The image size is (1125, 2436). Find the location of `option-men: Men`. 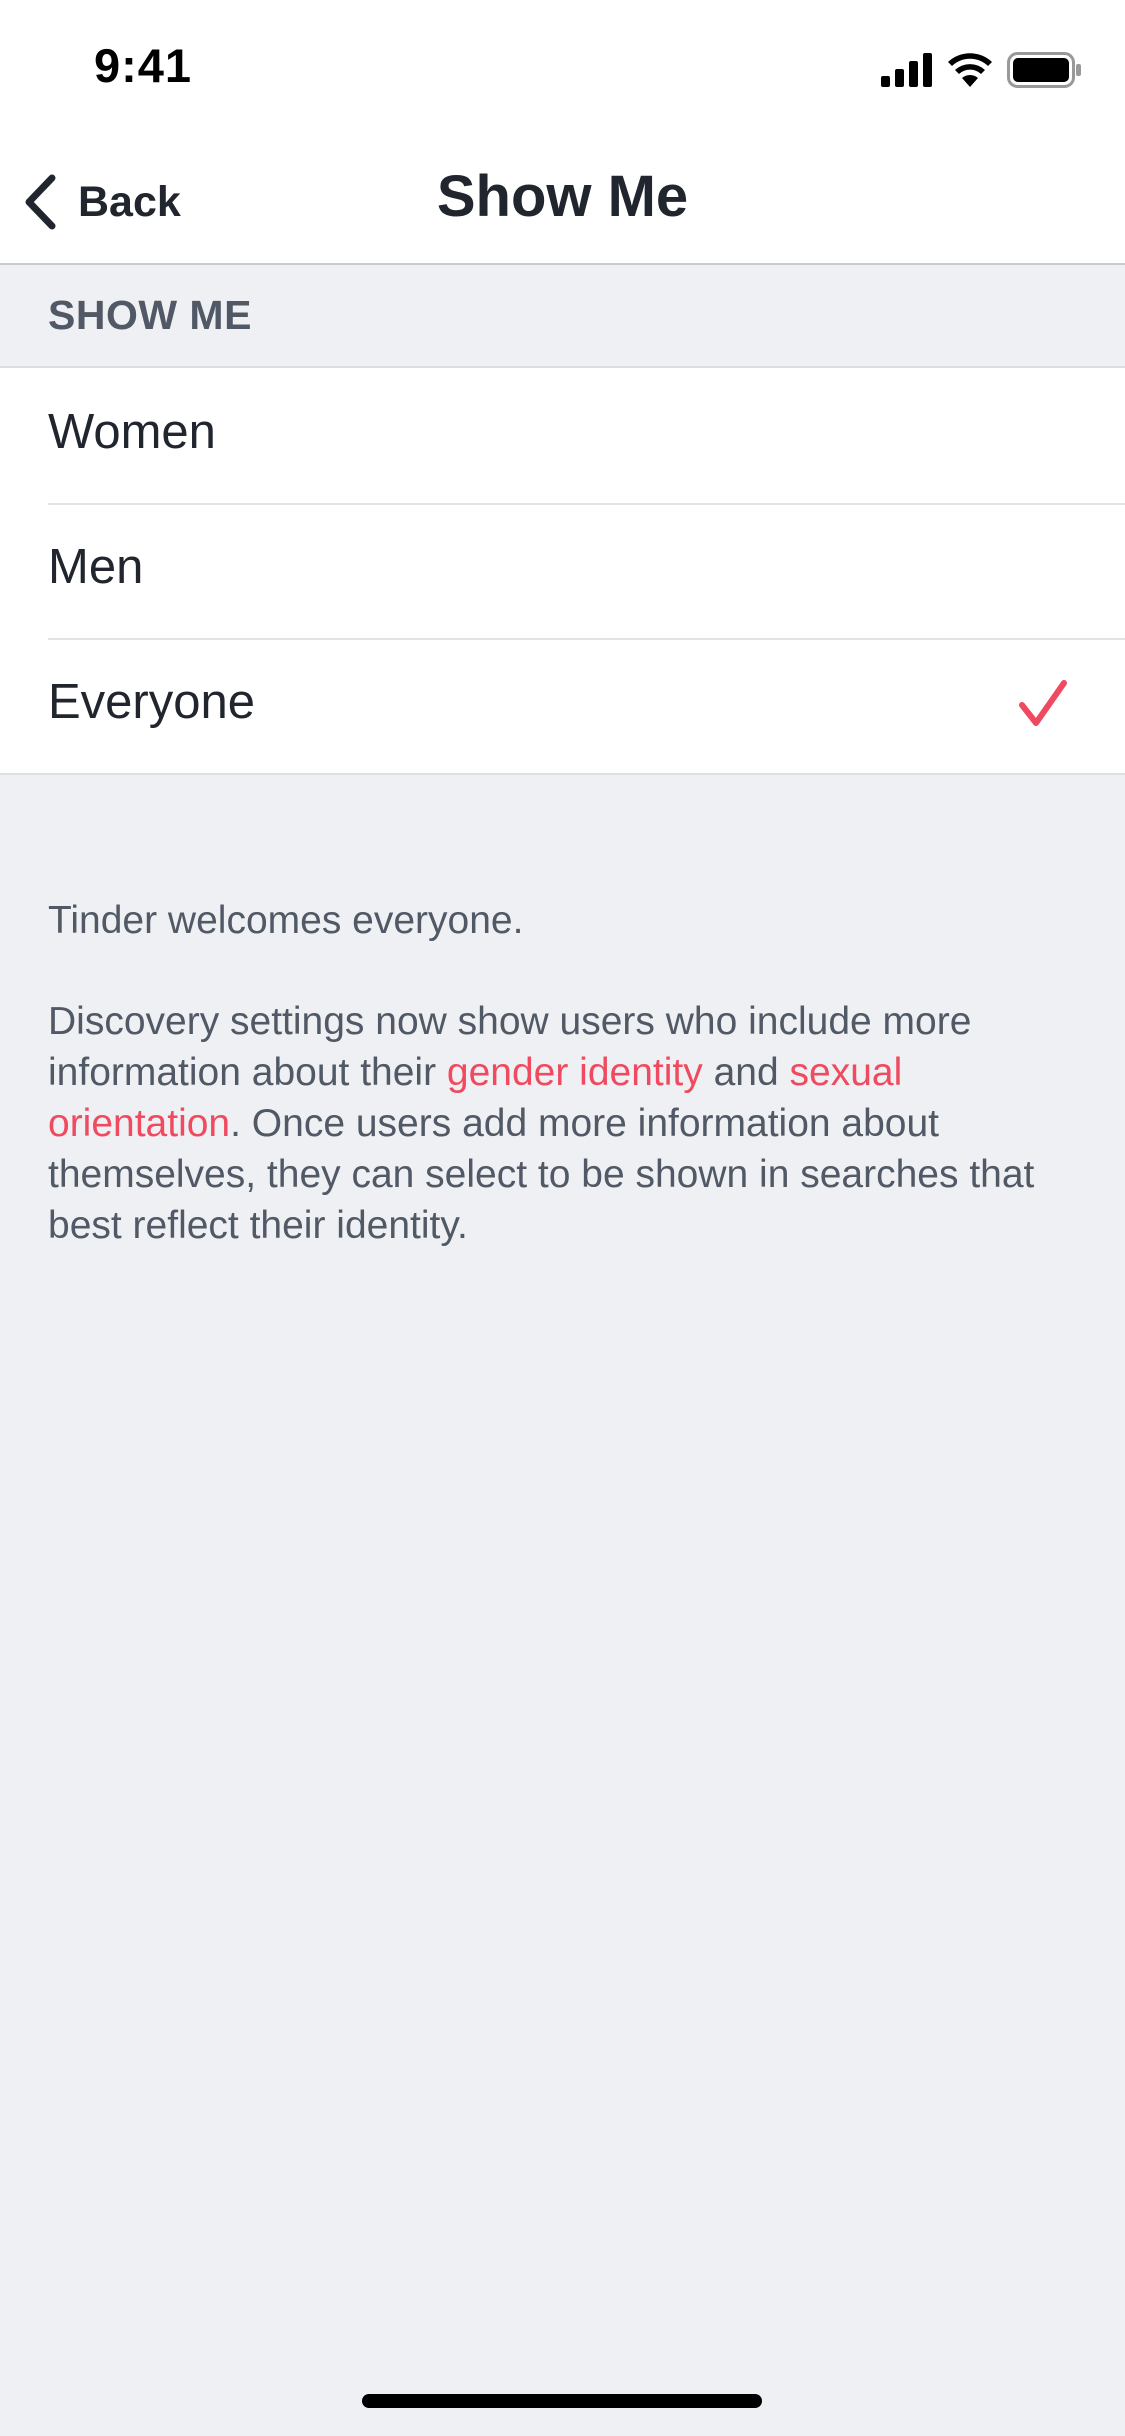

option-men: Men is located at coordinates (562, 570).